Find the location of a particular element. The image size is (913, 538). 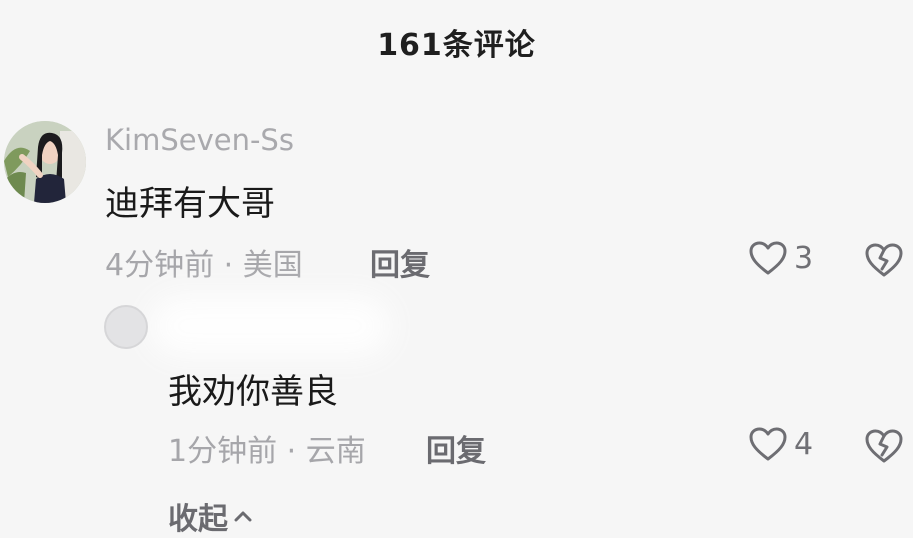

like-button: 3 is located at coordinates (780, 258).